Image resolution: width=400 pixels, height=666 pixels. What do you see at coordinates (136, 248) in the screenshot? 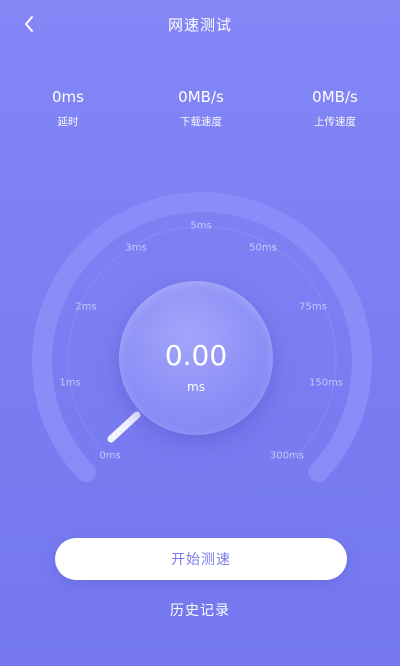
I see `tick-label: 3ms` at bounding box center [136, 248].